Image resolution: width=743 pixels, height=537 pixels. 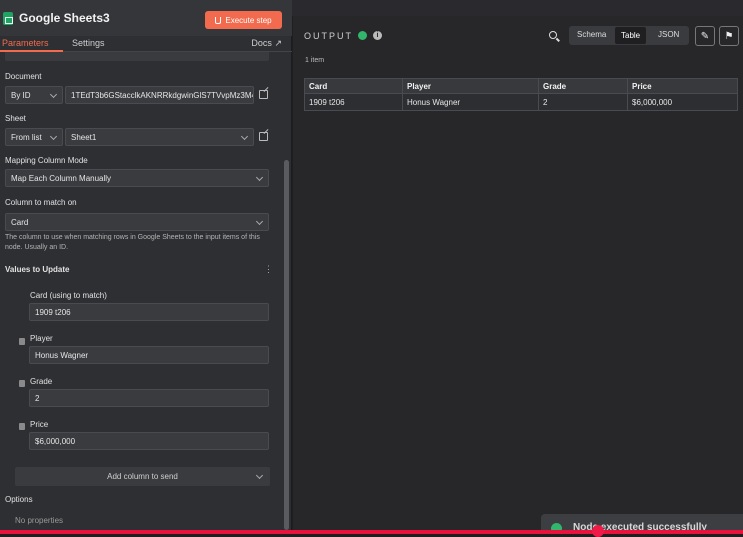 What do you see at coordinates (142, 476) in the screenshot?
I see `add-column-button: Add column to send` at bounding box center [142, 476].